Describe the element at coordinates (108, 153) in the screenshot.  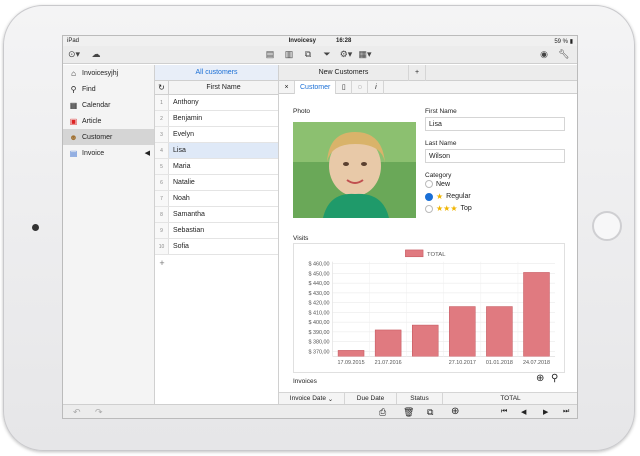
I see `sidebar-item-invoice: ▤ Invoice ◀` at that location.